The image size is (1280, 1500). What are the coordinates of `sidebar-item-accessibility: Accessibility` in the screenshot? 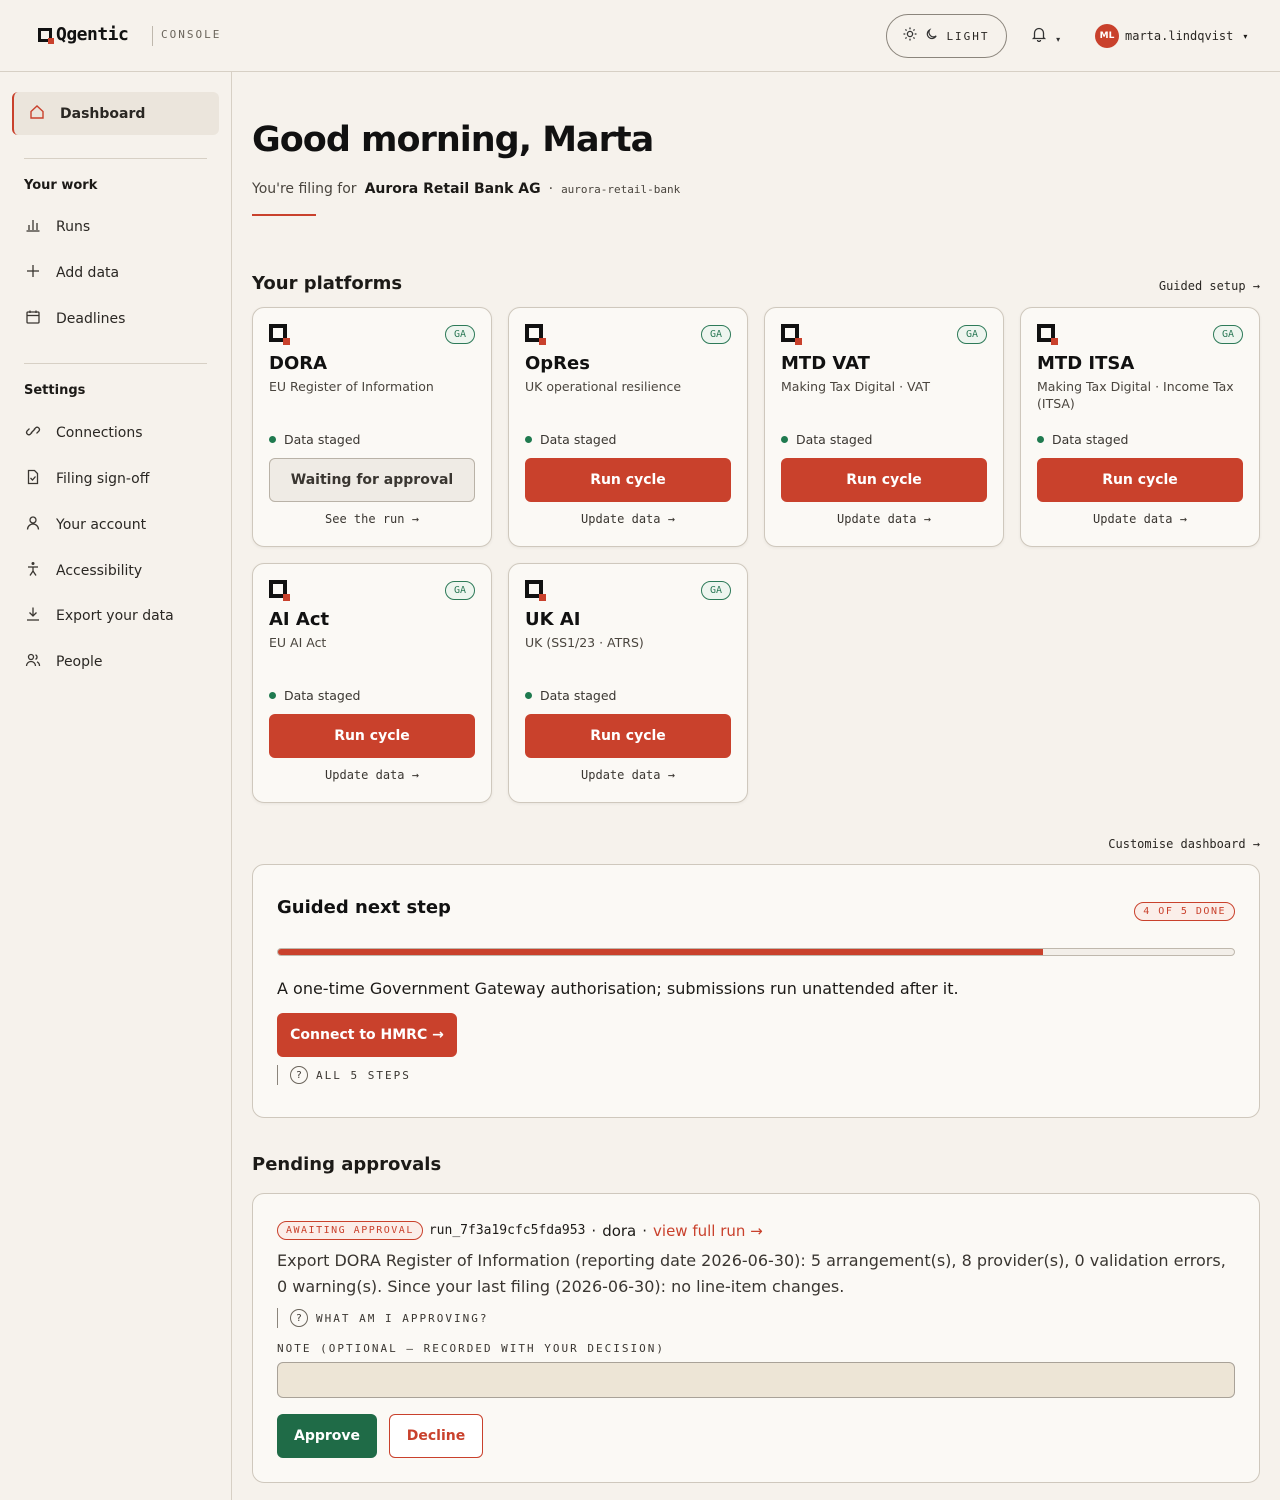 It's located at (83, 571).